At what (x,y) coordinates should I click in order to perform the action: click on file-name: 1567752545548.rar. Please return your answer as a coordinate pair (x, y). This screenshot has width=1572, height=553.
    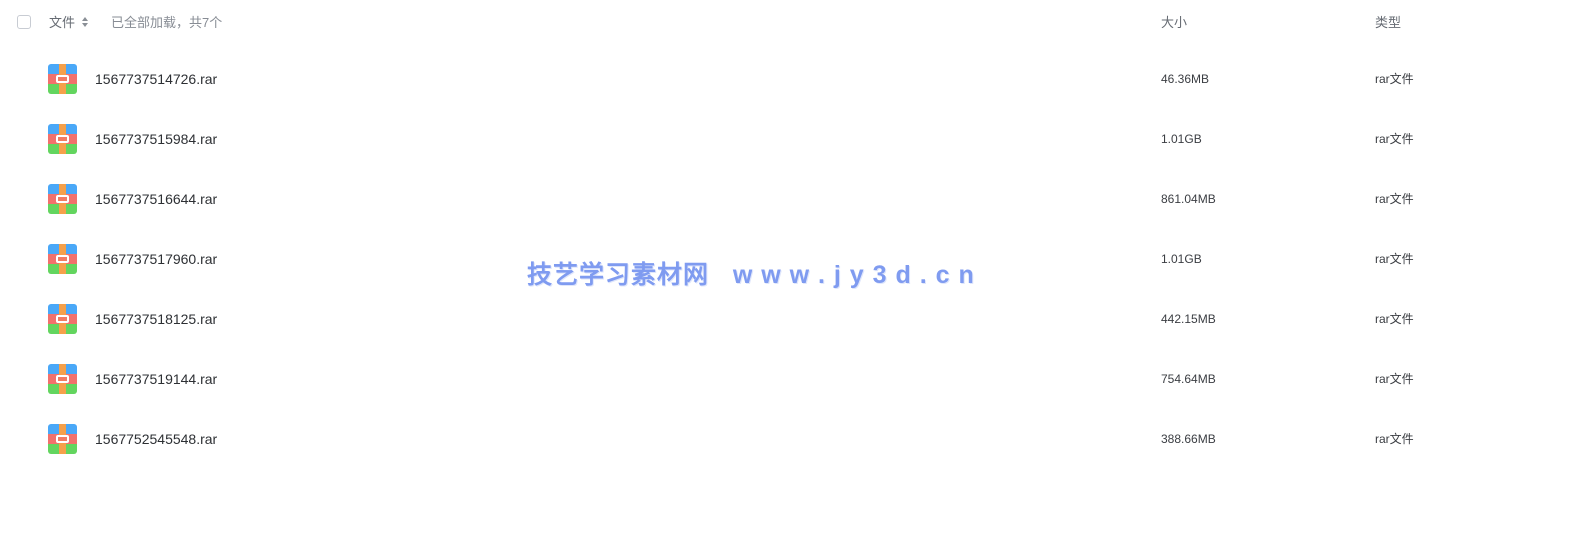
    Looking at the image, I should click on (156, 439).